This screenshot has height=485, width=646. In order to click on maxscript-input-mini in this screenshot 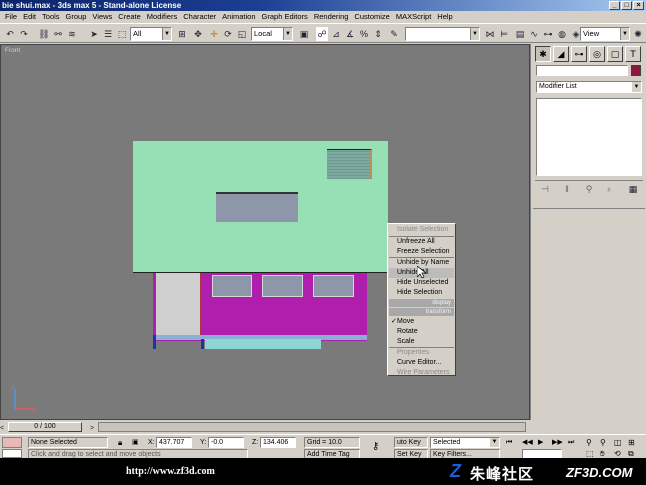, I will do `click(12, 453)`.